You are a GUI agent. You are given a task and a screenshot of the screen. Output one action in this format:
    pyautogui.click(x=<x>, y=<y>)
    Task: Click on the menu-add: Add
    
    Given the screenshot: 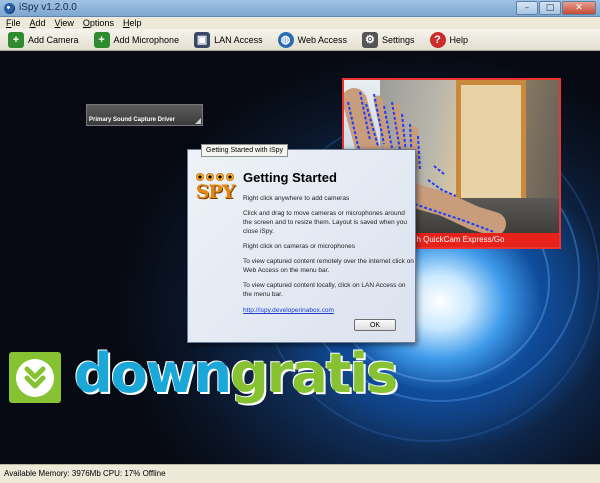 What is the action you would take?
    pyautogui.click(x=38, y=23)
    